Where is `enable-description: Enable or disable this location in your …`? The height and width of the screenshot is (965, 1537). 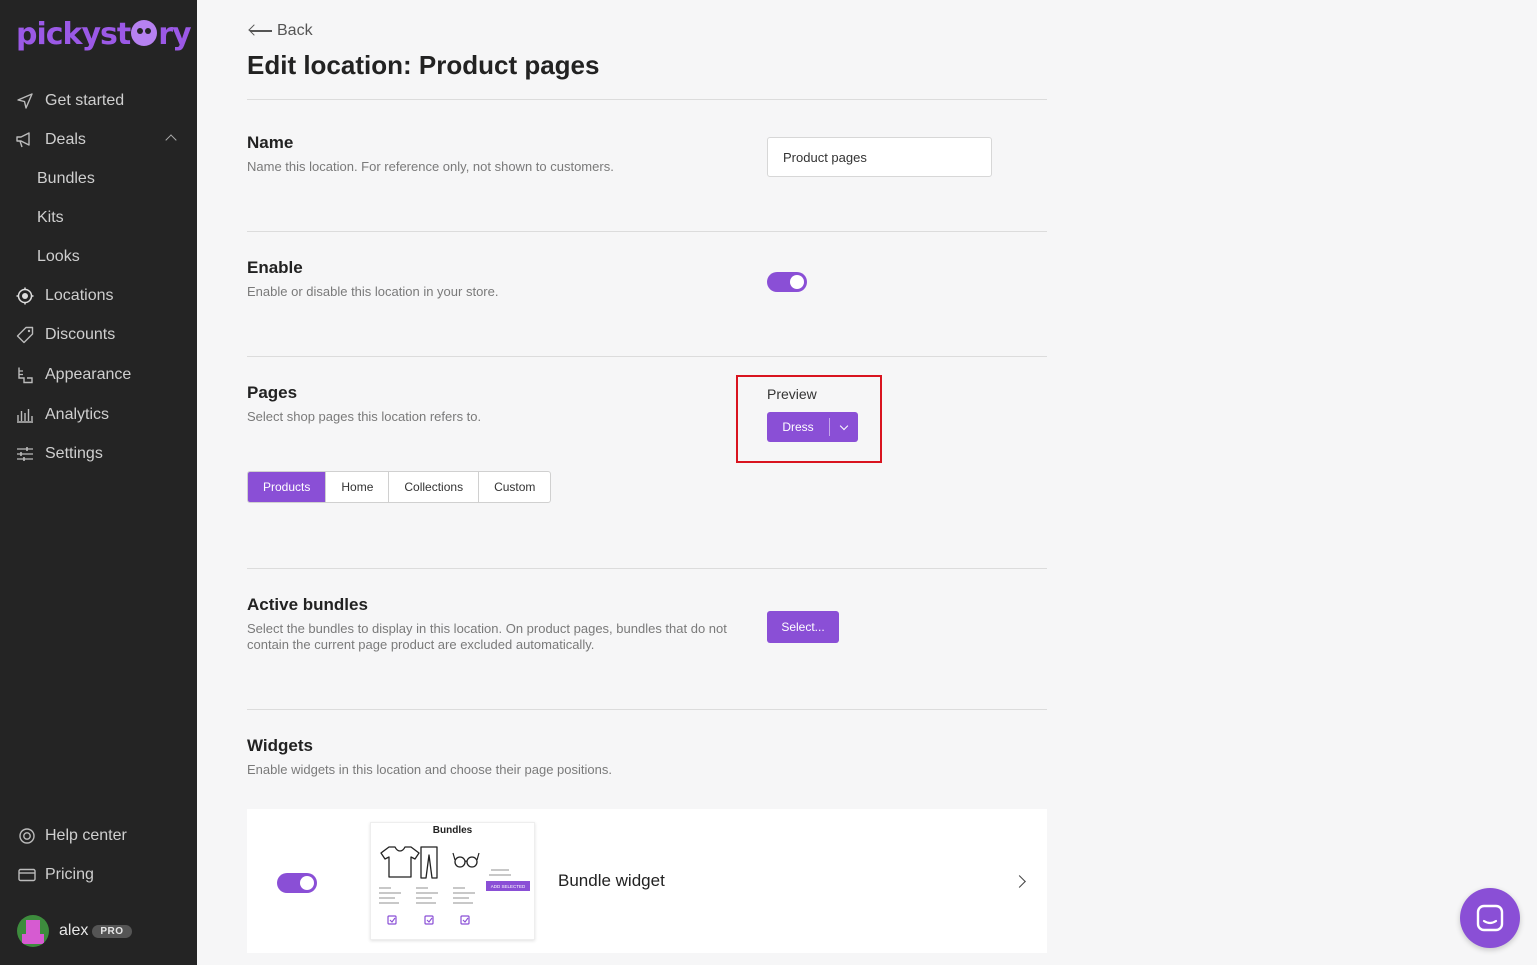 enable-description: Enable or disable this location in your … is located at coordinates (373, 291).